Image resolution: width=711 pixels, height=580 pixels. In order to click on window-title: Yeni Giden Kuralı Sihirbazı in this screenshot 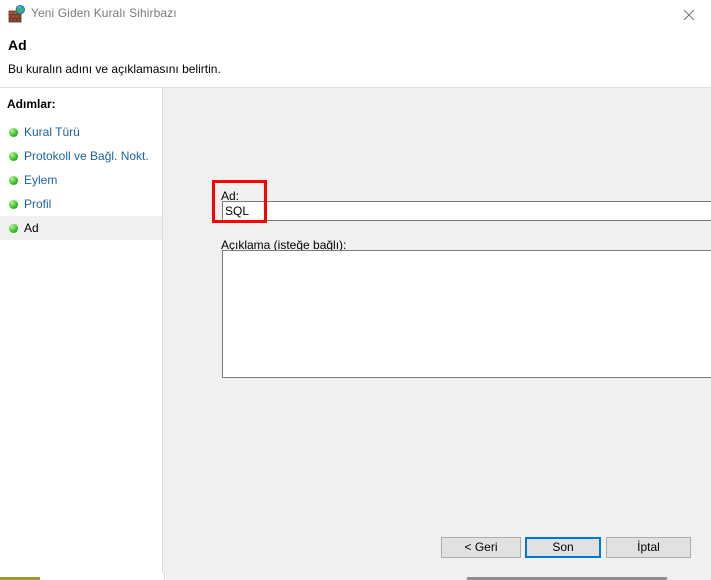, I will do `click(104, 13)`.